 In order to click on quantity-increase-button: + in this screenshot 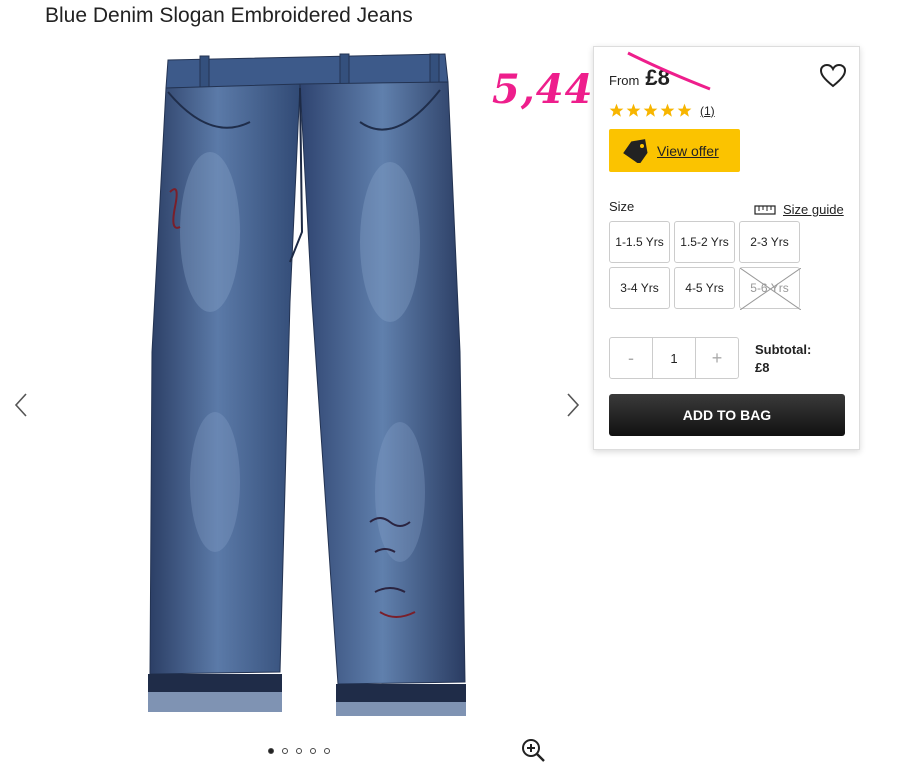, I will do `click(717, 358)`.